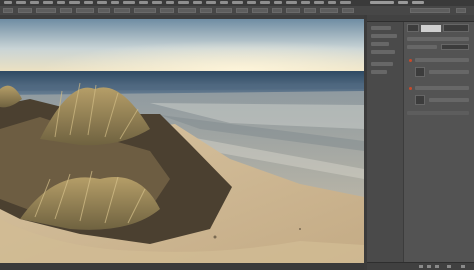 The height and width of the screenshot is (270, 474). What do you see at coordinates (183, 266) in the screenshot?
I see `status-bar` at bounding box center [183, 266].